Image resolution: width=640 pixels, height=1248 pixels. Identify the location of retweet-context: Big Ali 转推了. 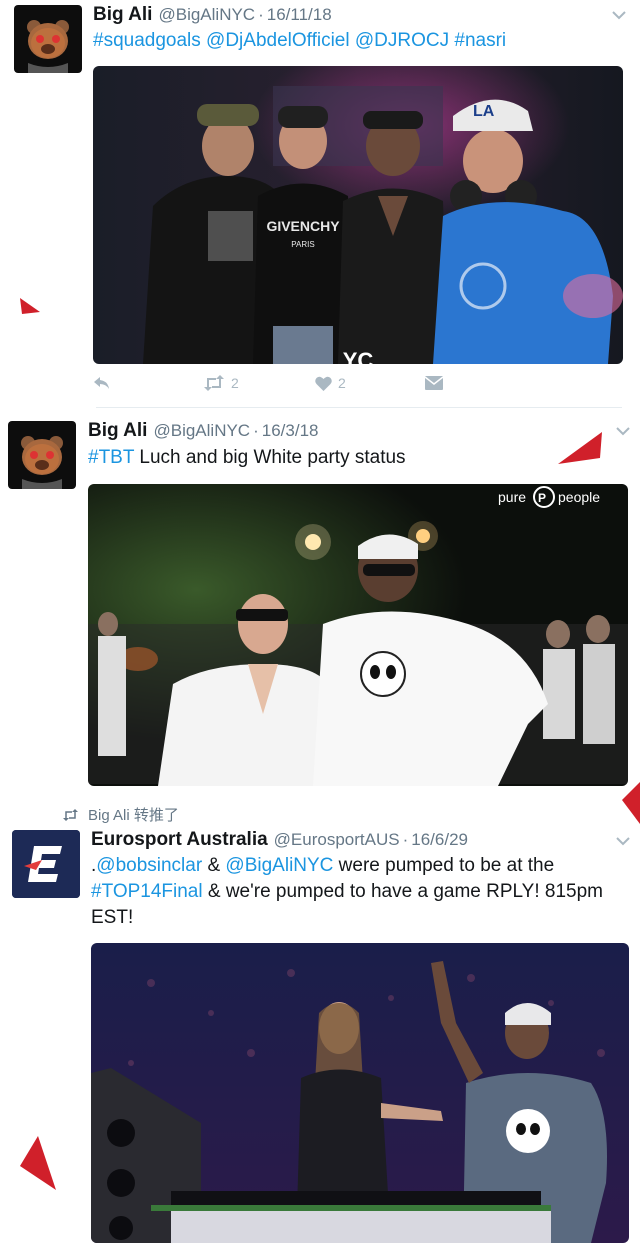
(120, 814).